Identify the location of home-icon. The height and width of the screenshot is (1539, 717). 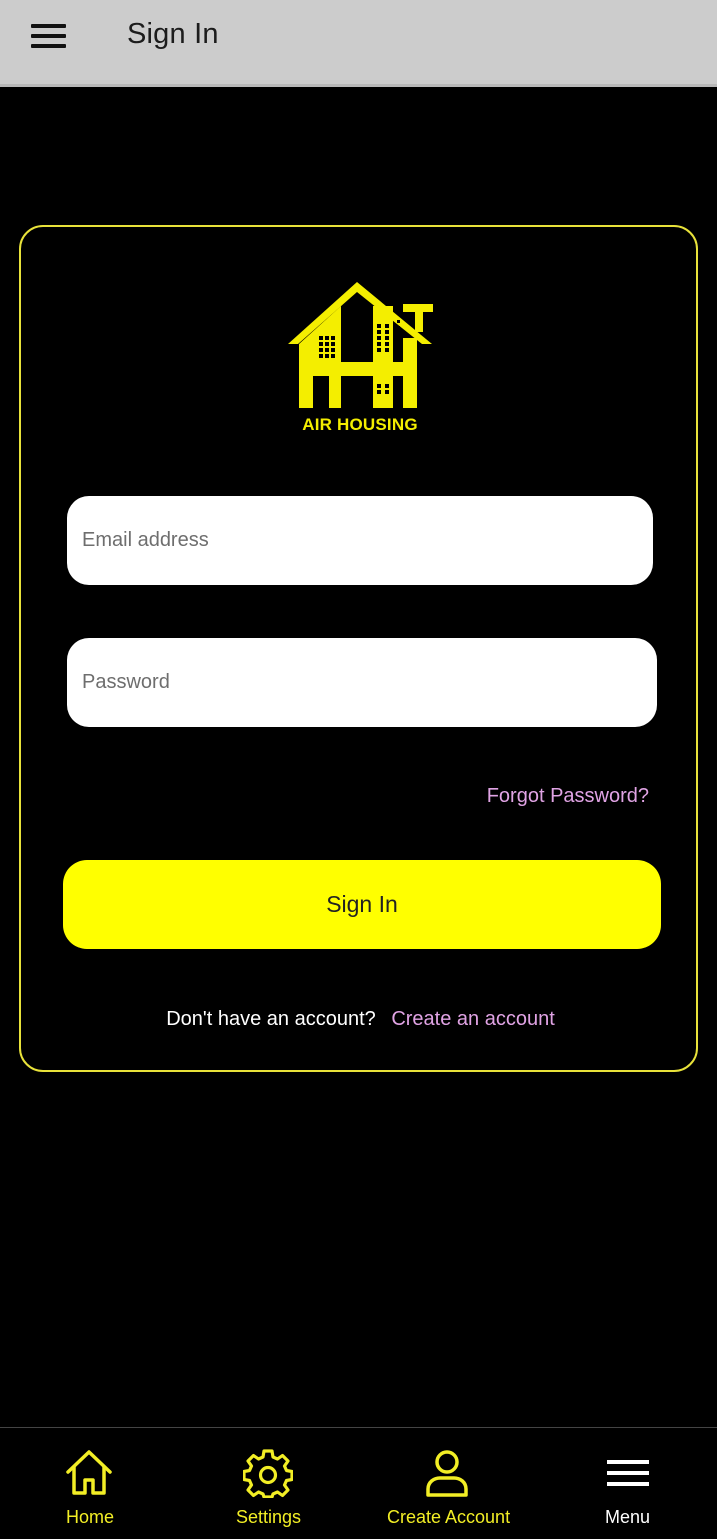
(89, 1472).